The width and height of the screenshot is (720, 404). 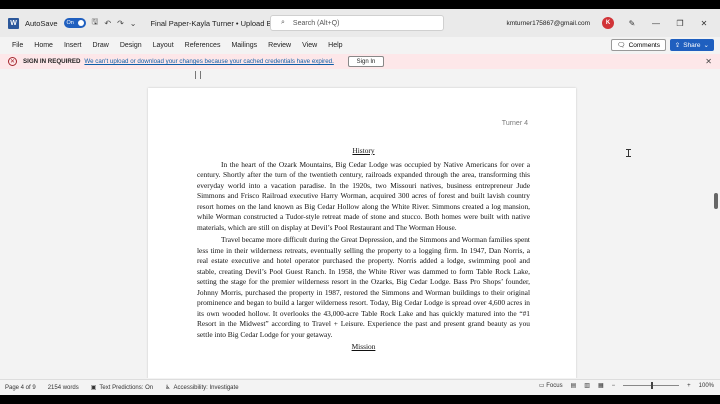 I want to click on user-email: kmturner175867@gmail.com, so click(x=548, y=23).